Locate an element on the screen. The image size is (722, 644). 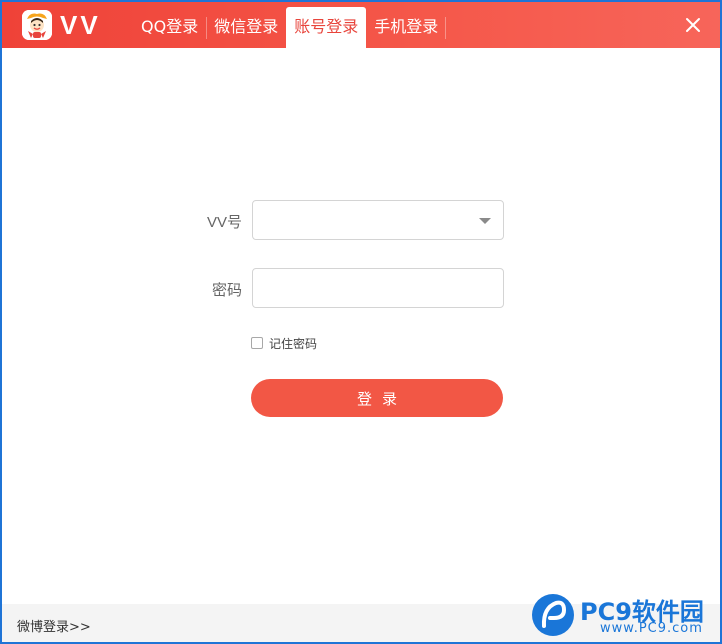
vv-number-input is located at coordinates (378, 220).